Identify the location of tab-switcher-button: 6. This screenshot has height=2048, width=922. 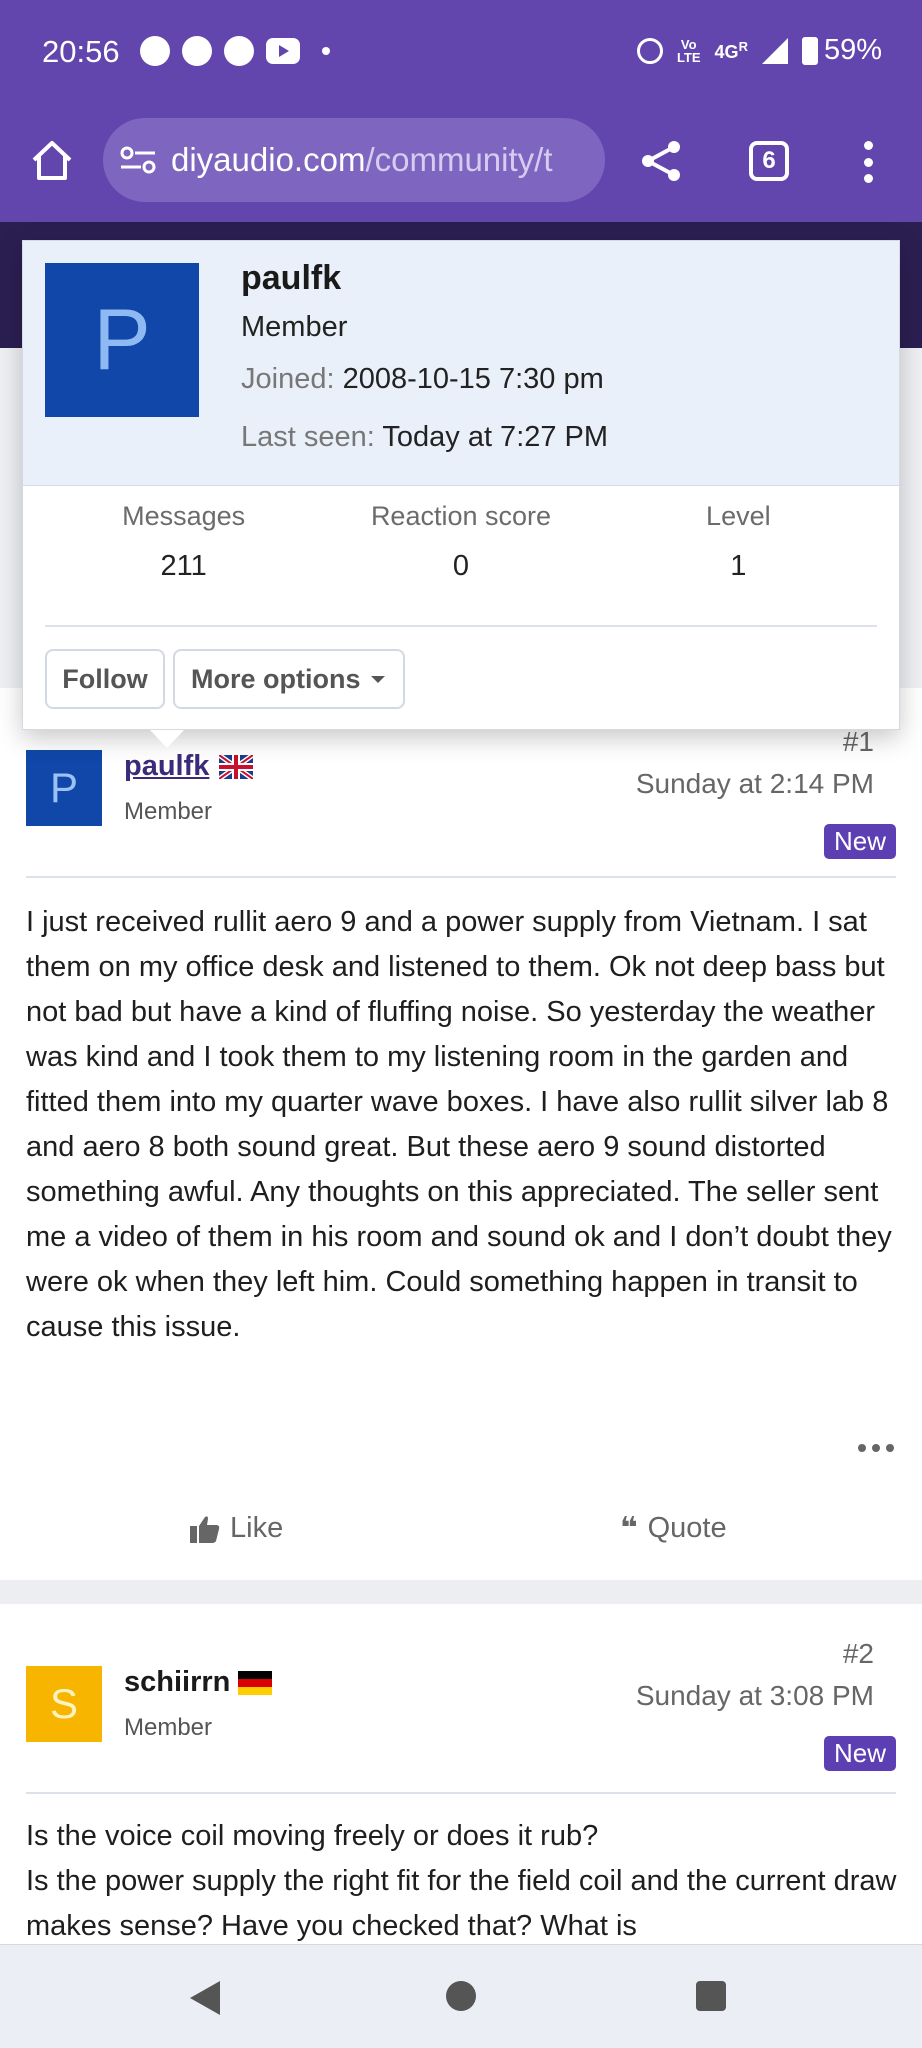
(769, 161).